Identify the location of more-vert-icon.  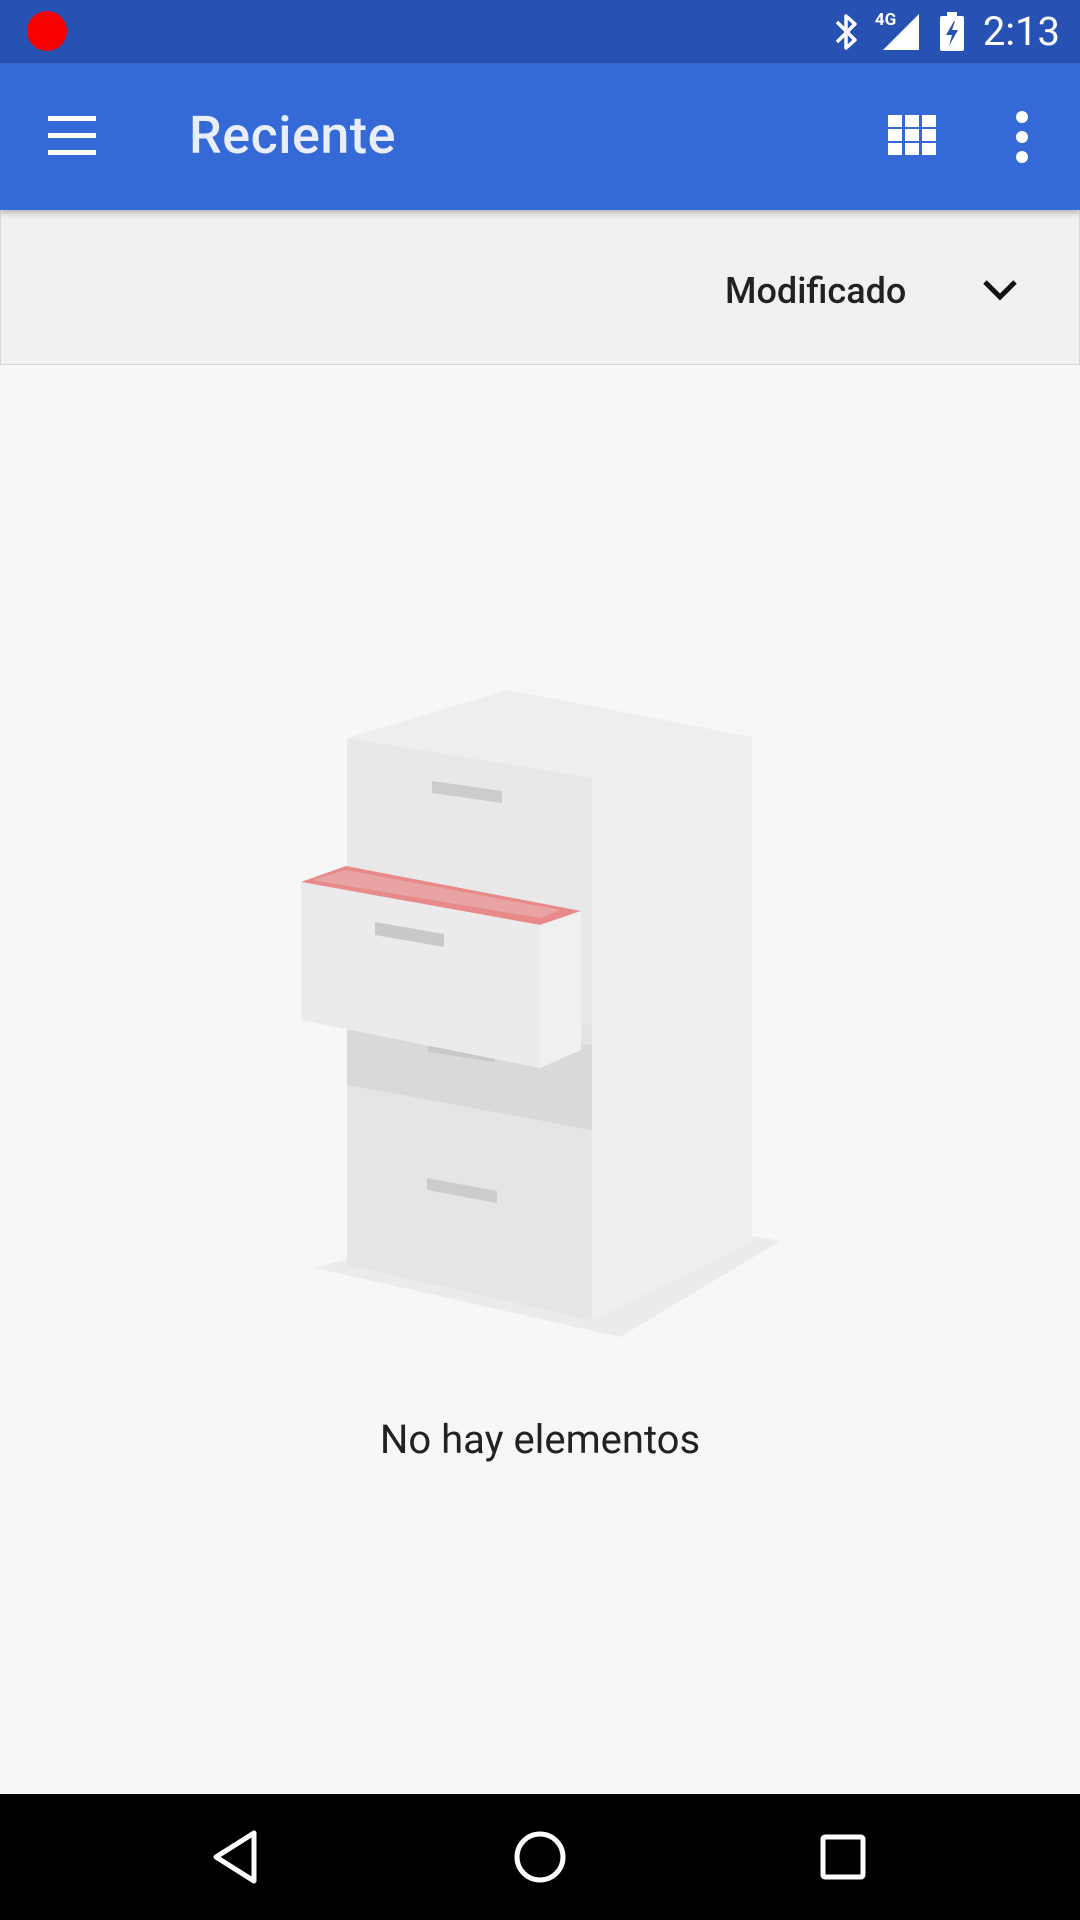
(1022, 137).